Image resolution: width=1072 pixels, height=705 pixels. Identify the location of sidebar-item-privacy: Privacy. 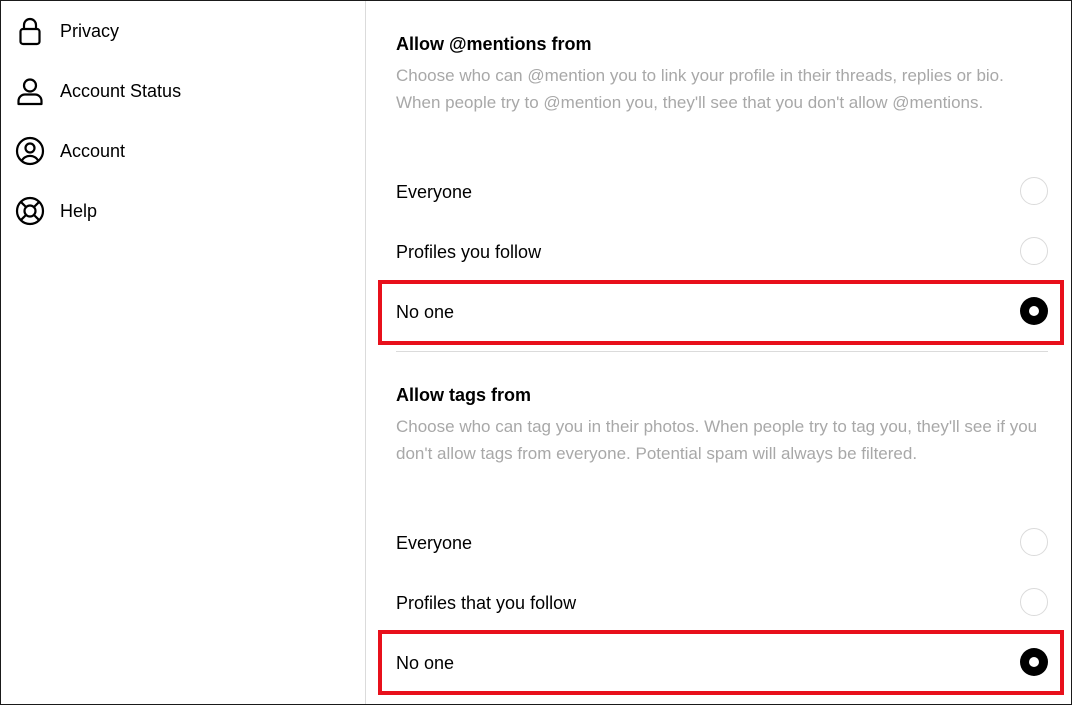
(183, 31).